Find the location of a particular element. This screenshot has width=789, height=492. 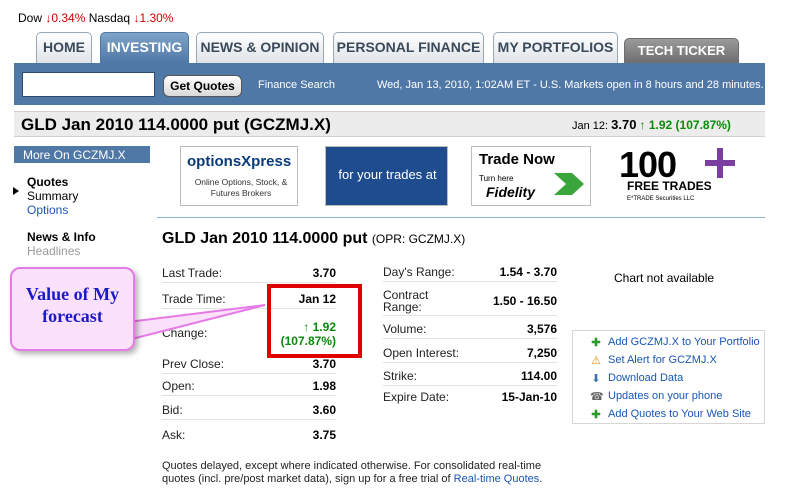

row-value: 1.50 - 16.50 is located at coordinates (524, 301).